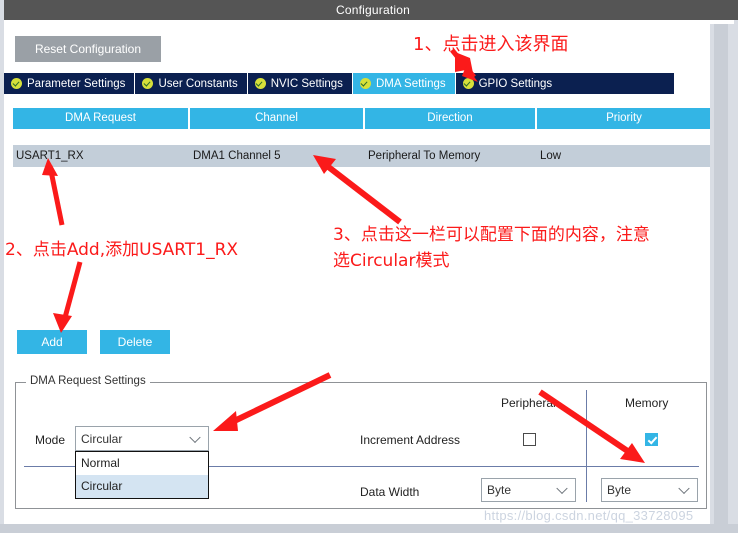 The image size is (738, 533). What do you see at coordinates (390, 492) in the screenshot?
I see `data-width-label: Data Width` at bounding box center [390, 492].